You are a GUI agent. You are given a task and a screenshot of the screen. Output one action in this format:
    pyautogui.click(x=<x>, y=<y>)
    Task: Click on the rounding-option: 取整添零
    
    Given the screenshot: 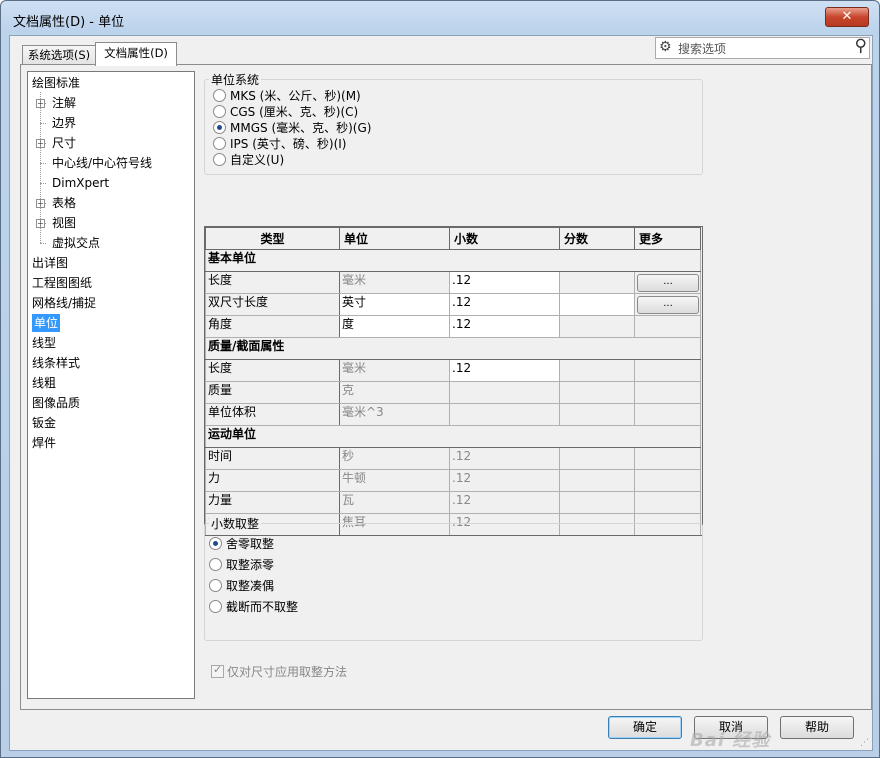 What is the action you would take?
    pyautogui.click(x=241, y=565)
    